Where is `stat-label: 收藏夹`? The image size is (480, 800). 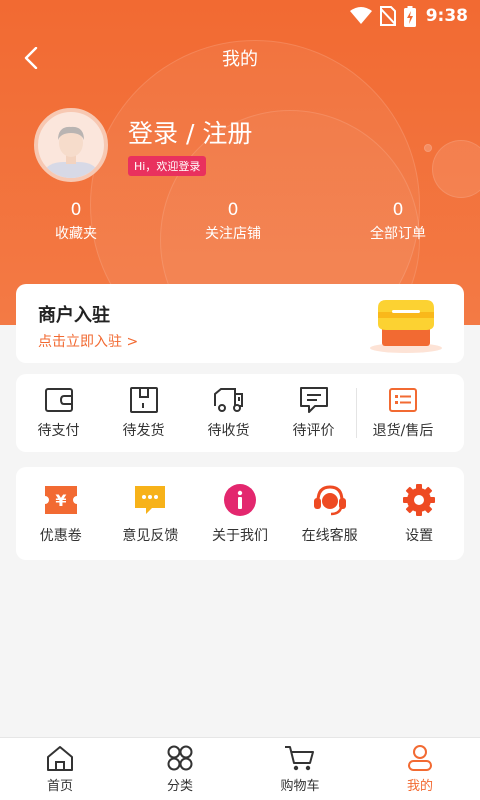
stat-label: 收藏夹 is located at coordinates (76, 234).